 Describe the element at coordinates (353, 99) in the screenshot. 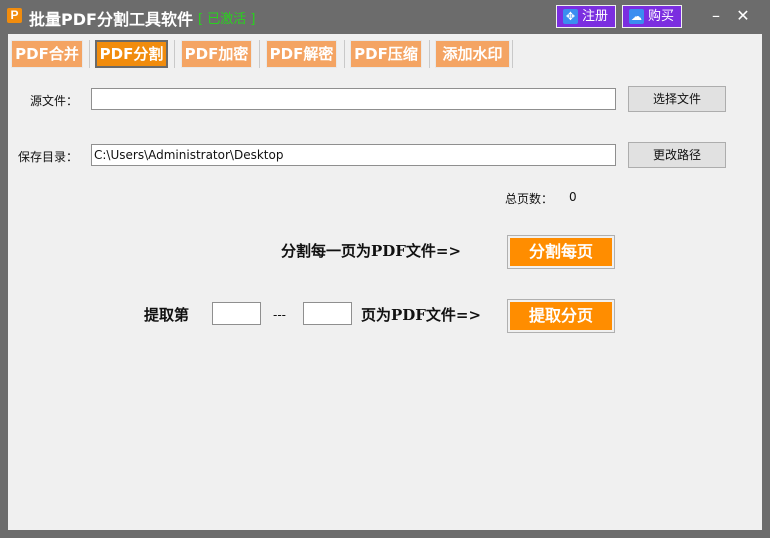

I see `source-file-field` at that location.